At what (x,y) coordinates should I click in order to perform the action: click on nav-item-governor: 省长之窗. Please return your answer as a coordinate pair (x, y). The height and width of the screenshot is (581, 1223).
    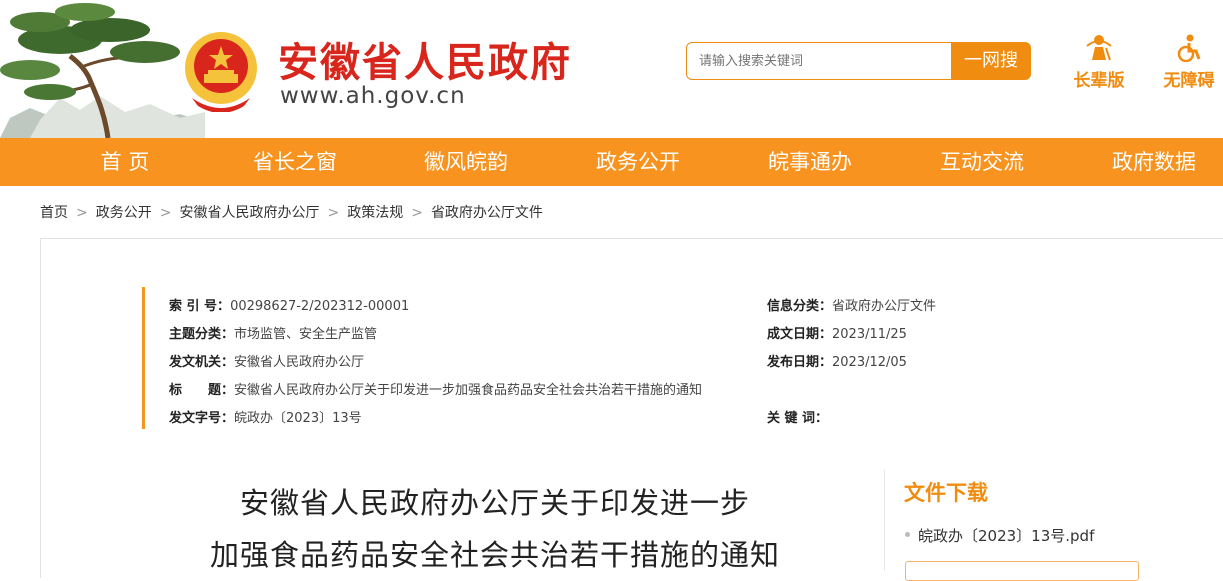
    Looking at the image, I should click on (295, 162).